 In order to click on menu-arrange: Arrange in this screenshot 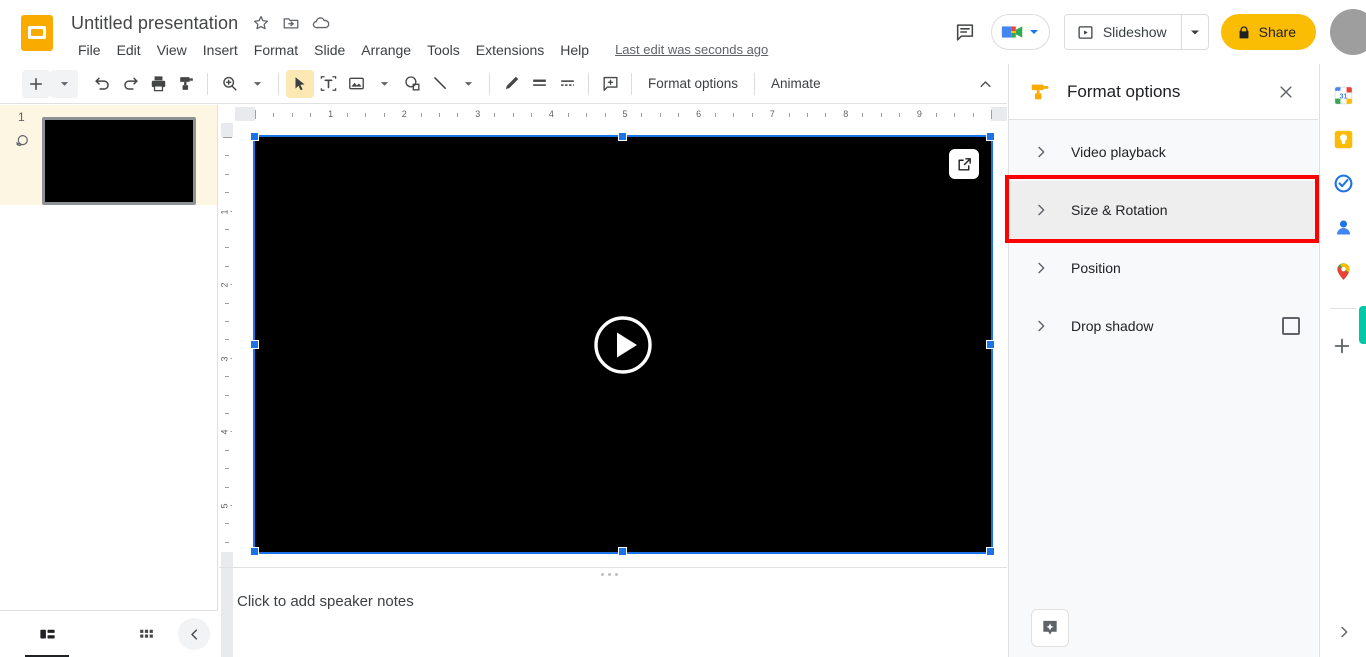, I will do `click(386, 50)`.